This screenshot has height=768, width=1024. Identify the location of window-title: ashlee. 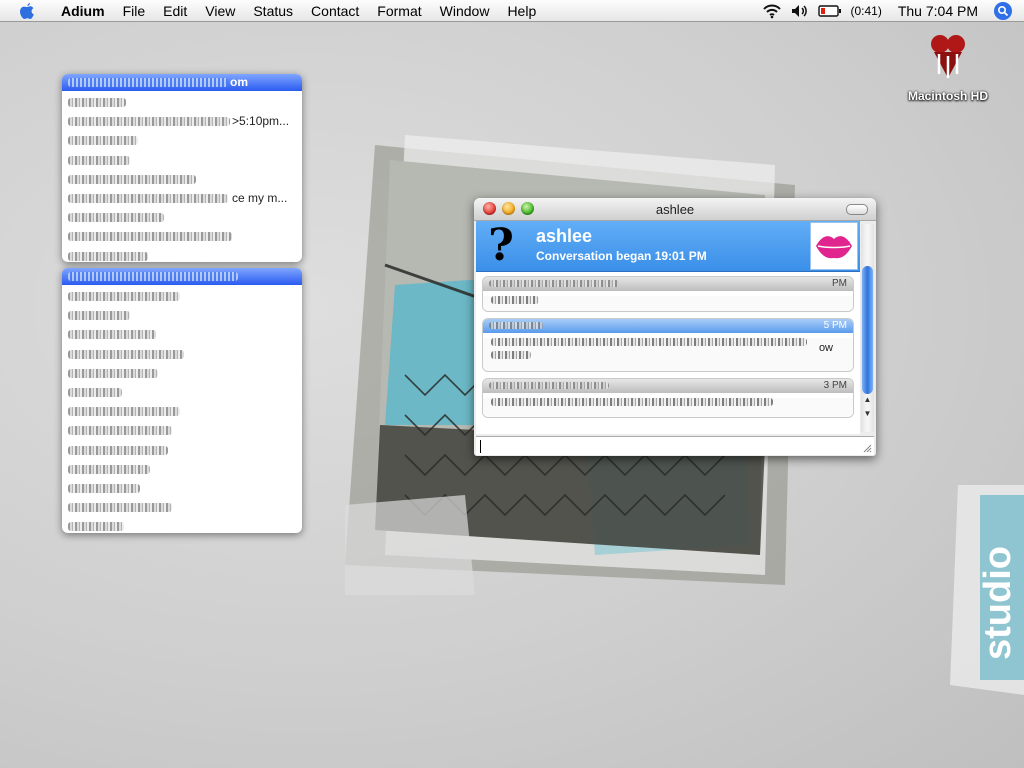
(675, 209).